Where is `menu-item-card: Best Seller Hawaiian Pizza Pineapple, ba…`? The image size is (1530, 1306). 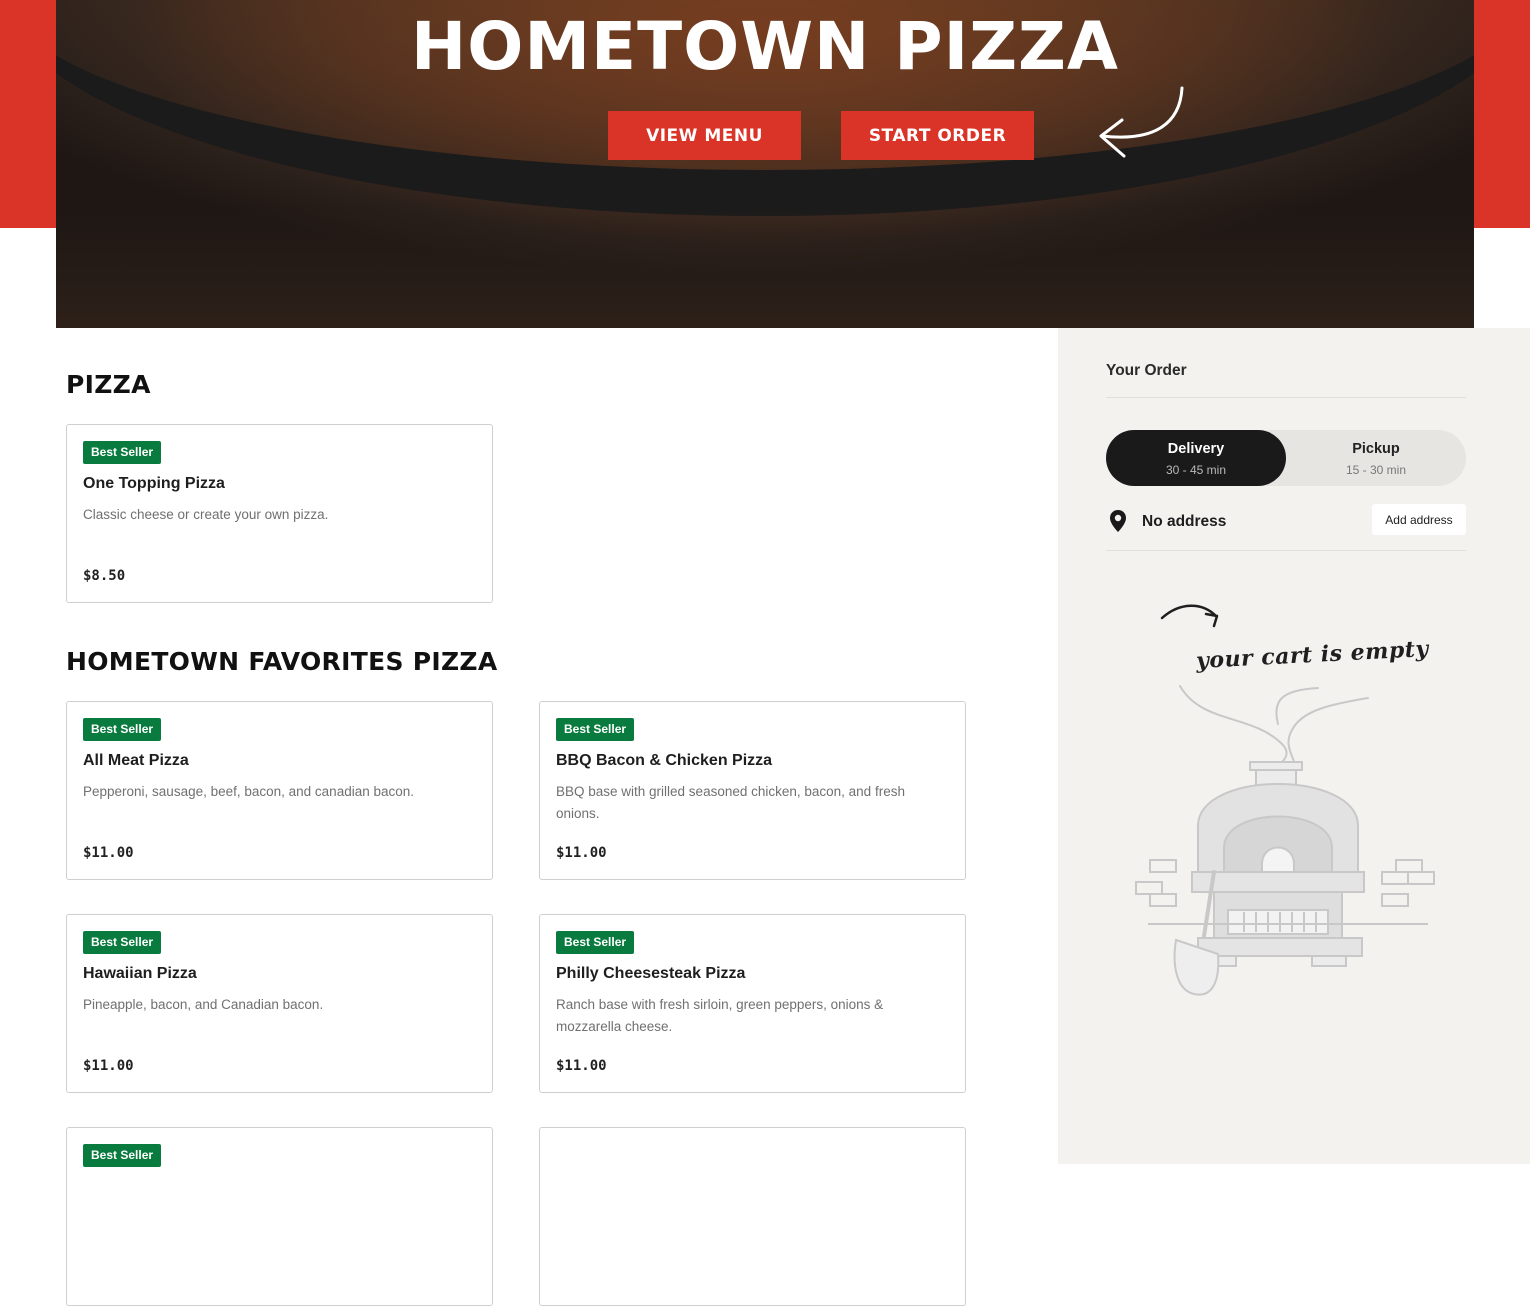
menu-item-card: Best Seller Hawaiian Pizza Pineapple, ba… is located at coordinates (279, 1003).